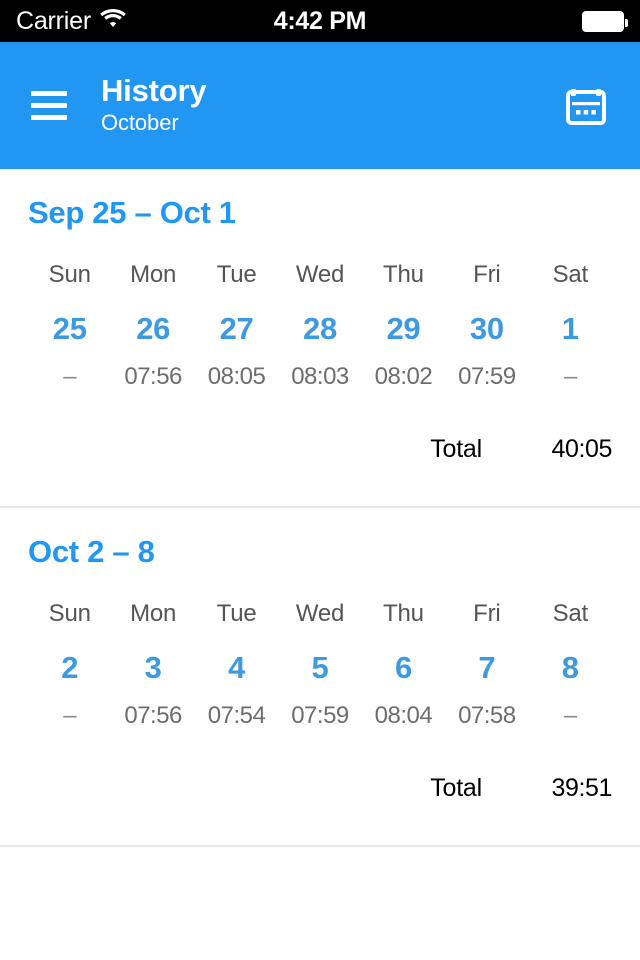 This screenshot has height=960, width=640. I want to click on week-total-value: 39:51, so click(581, 788).